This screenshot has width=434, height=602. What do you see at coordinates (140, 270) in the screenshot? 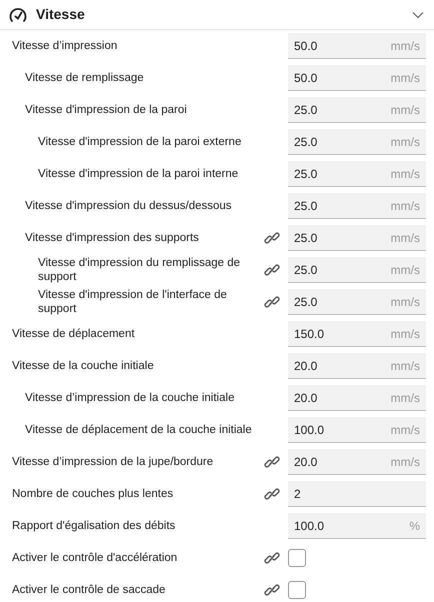
I see `setting-label: Vitesse d'impression du remplissage de support` at bounding box center [140, 270].